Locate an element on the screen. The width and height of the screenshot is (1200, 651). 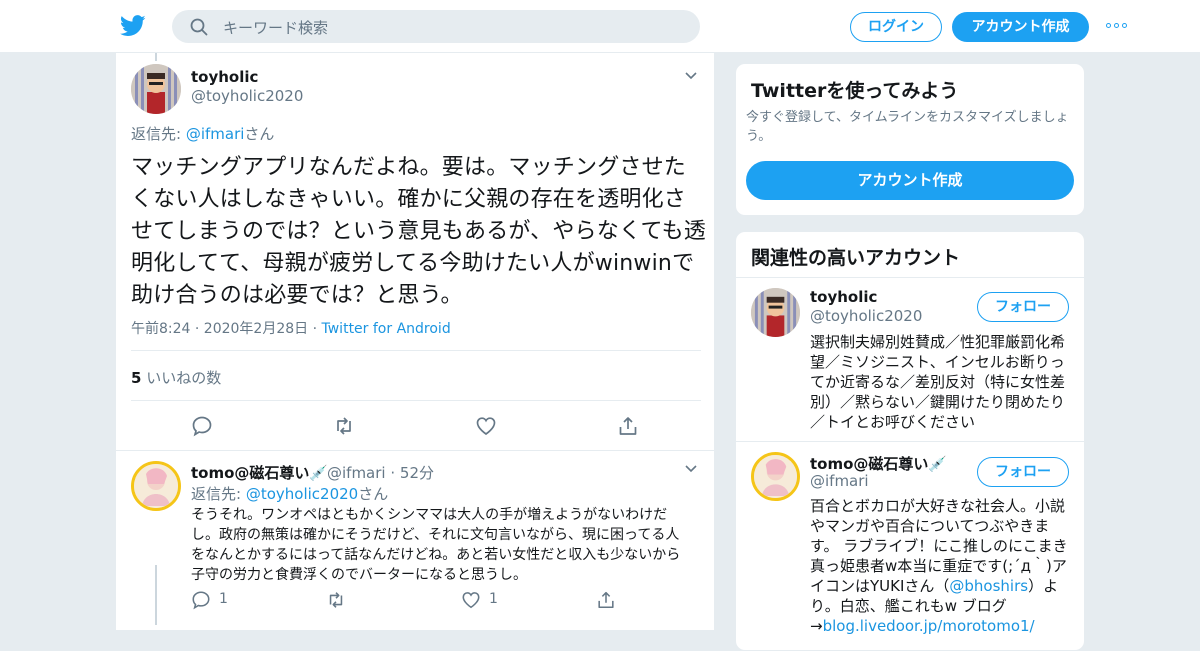
search-bar: キーワード検索 is located at coordinates (436, 26).